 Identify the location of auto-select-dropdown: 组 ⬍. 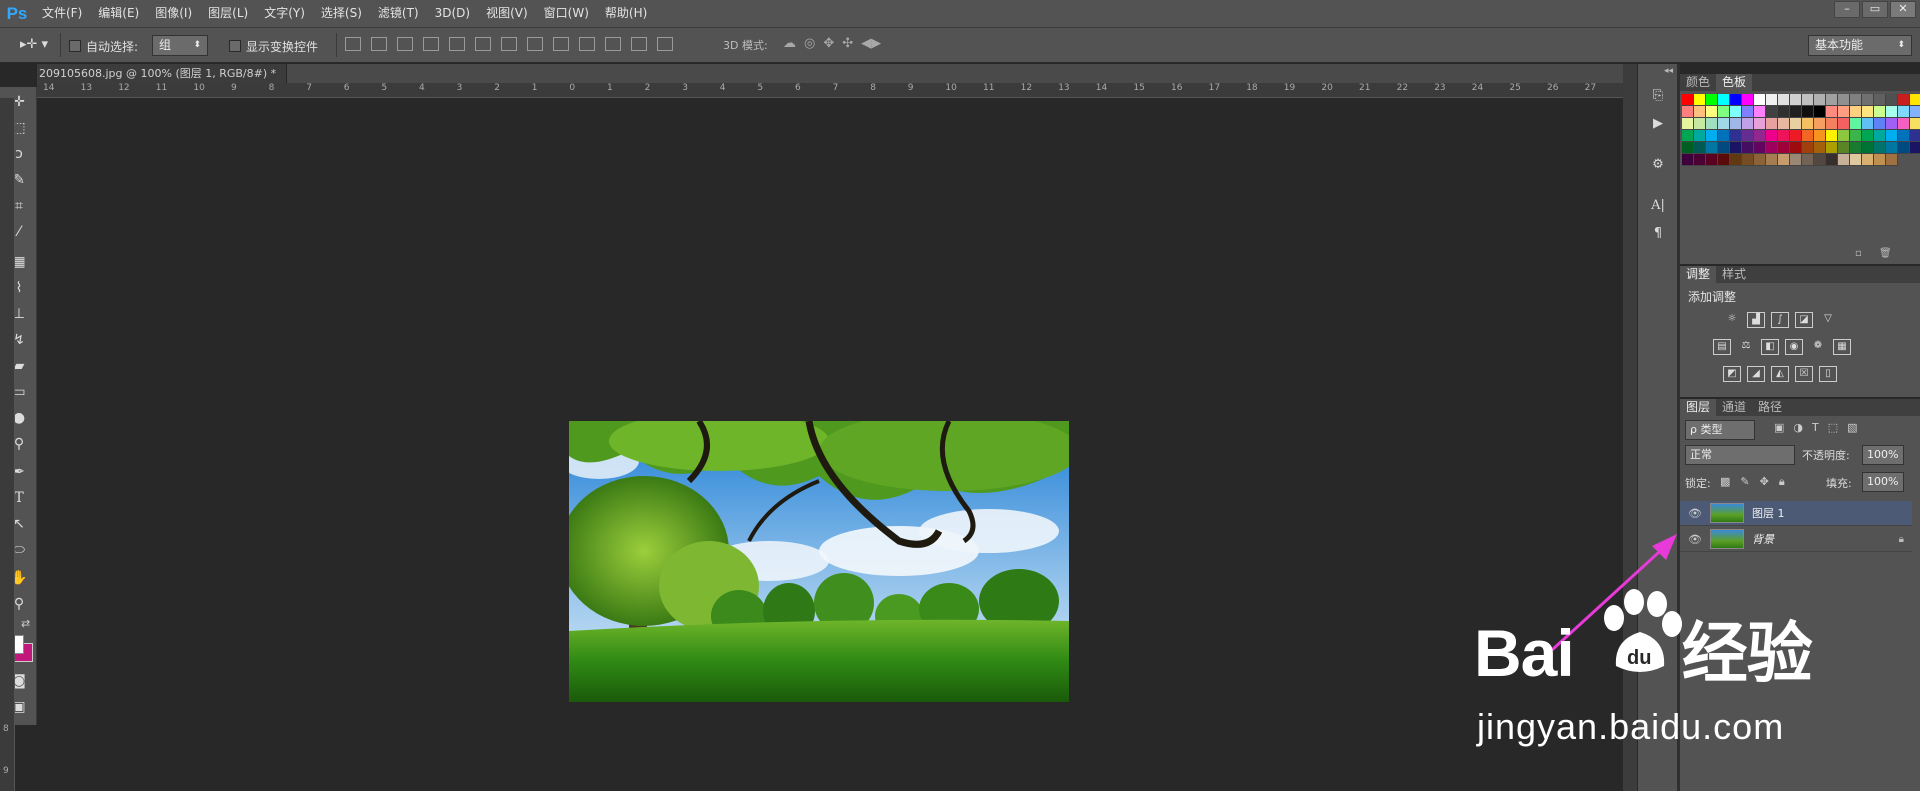
(180, 45).